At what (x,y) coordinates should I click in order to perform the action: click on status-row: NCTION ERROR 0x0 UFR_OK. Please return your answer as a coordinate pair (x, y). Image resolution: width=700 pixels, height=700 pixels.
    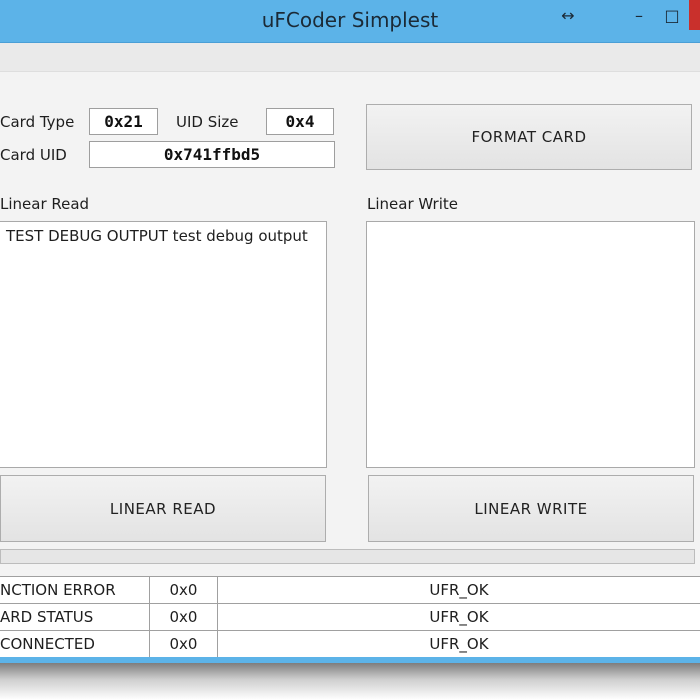
    Looking at the image, I should click on (350, 590).